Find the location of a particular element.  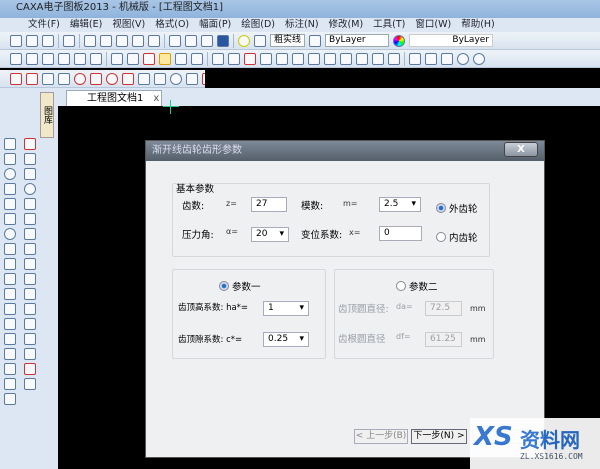

block-tool-icon is located at coordinates (30, 369).